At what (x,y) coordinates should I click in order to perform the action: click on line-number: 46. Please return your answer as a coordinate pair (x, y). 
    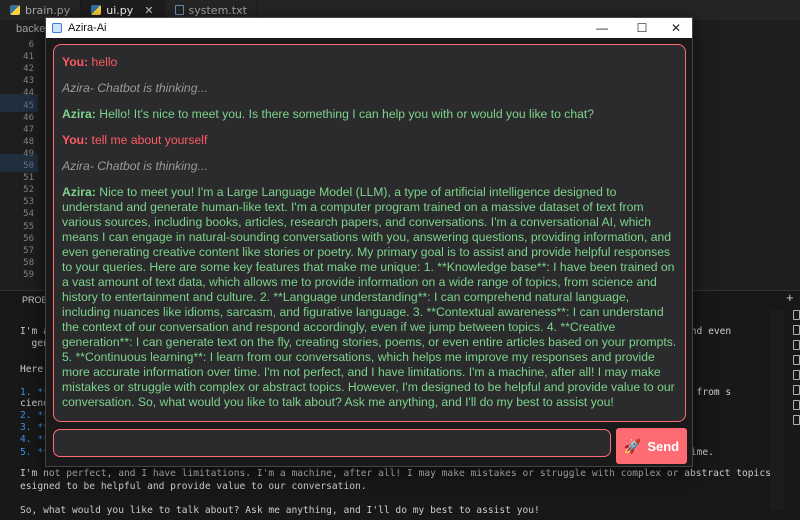
    Looking at the image, I should click on (28, 117).